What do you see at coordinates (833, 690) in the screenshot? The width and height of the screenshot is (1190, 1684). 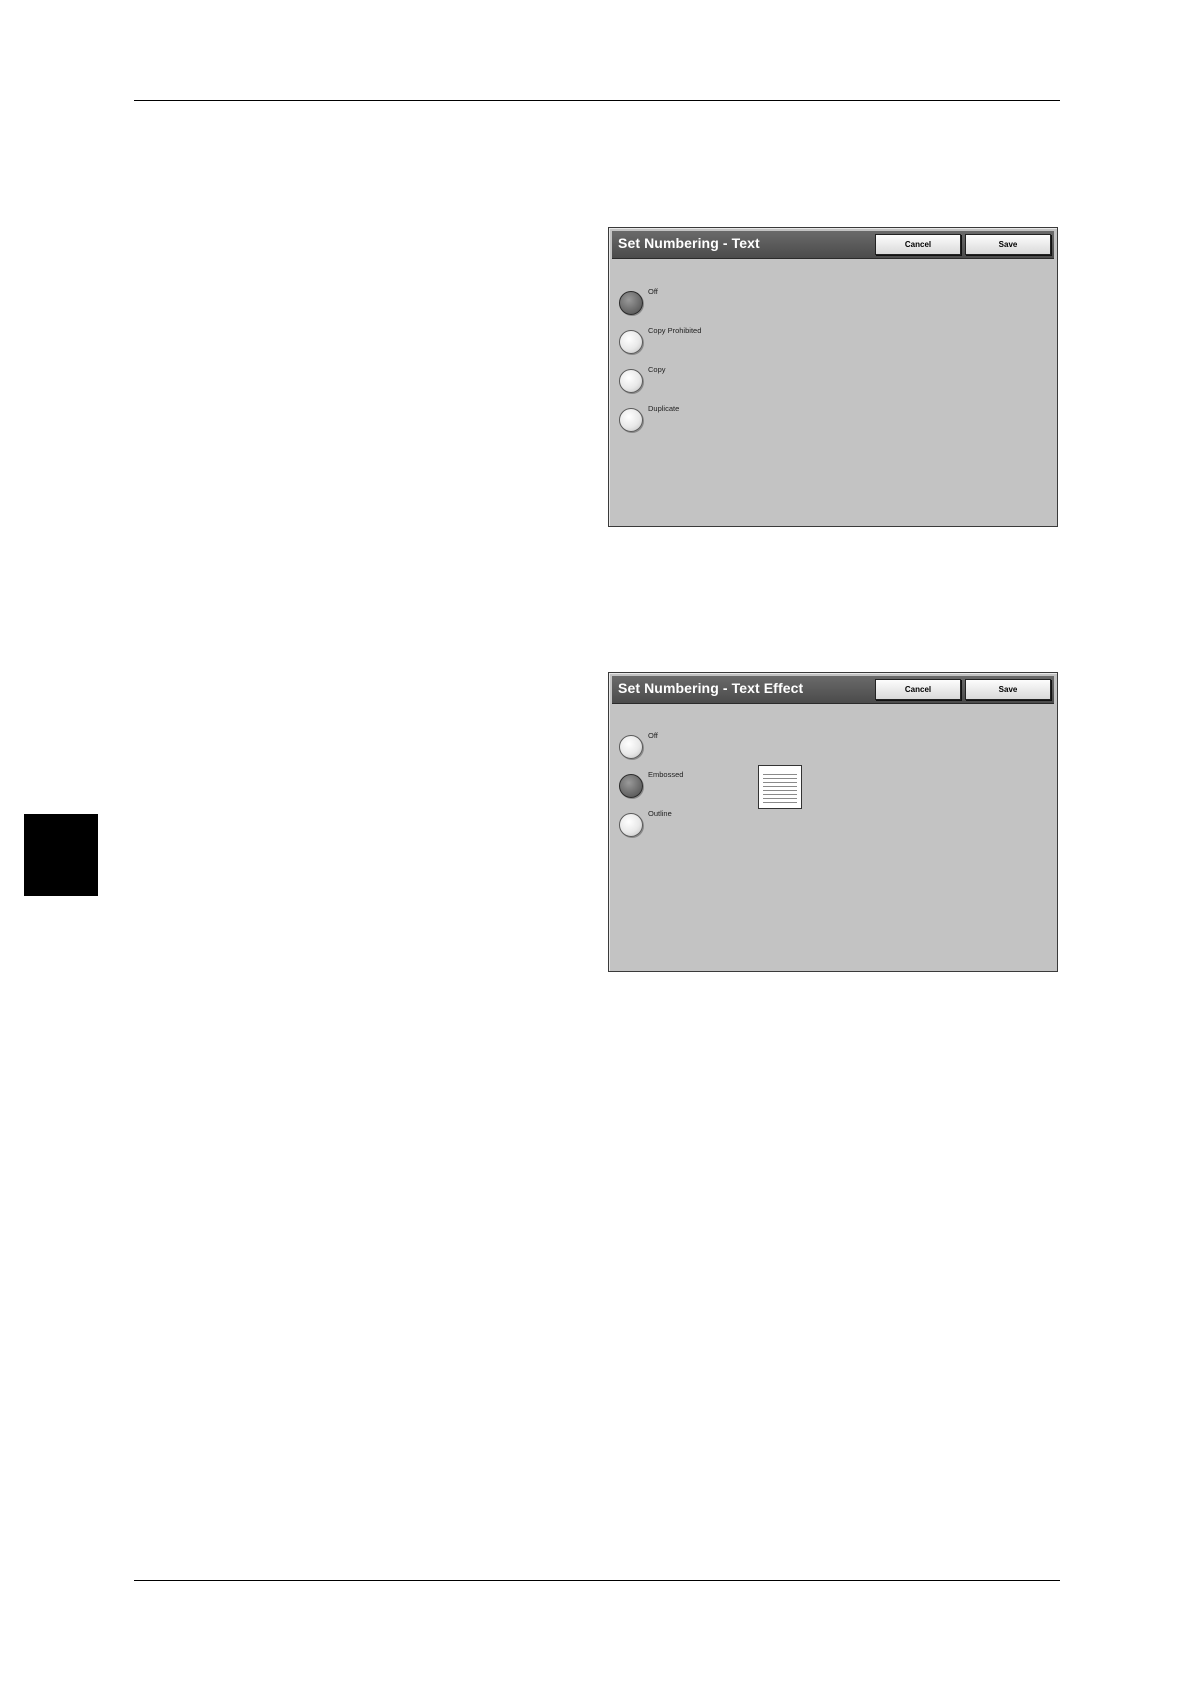 I see `panel-titlebar: Set Numbering - Text Effect Cancel Save` at bounding box center [833, 690].